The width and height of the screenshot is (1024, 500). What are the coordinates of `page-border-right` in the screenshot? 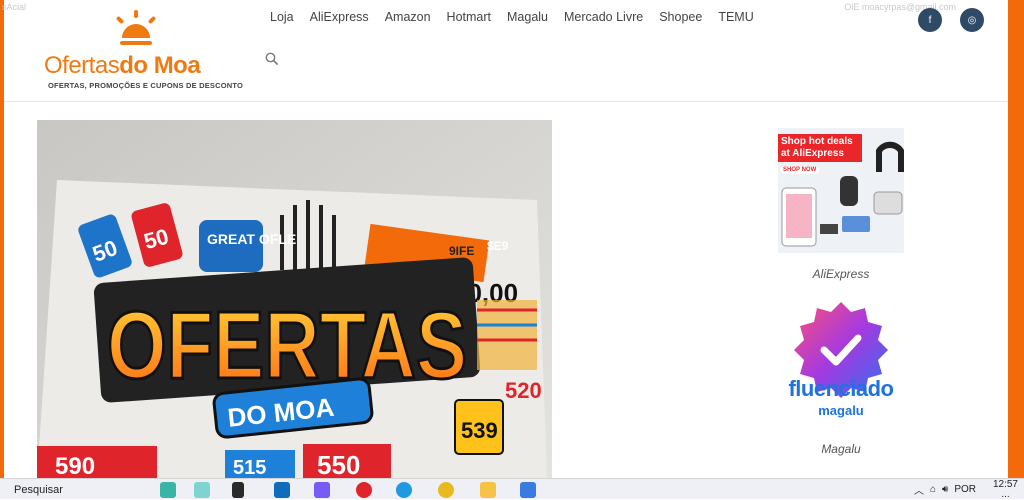 It's located at (1016, 239).